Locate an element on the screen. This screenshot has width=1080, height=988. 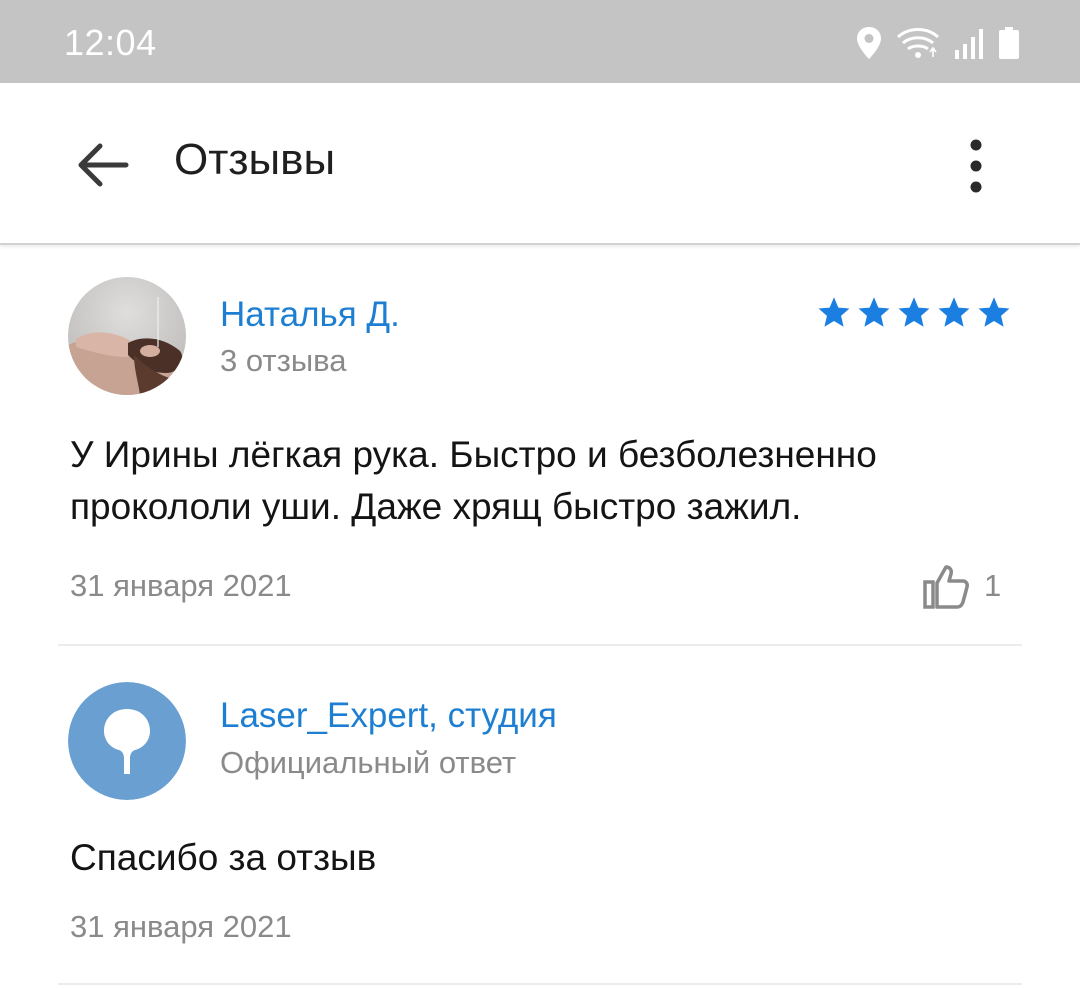
review-date: 31 января 2021 is located at coordinates (181, 585).